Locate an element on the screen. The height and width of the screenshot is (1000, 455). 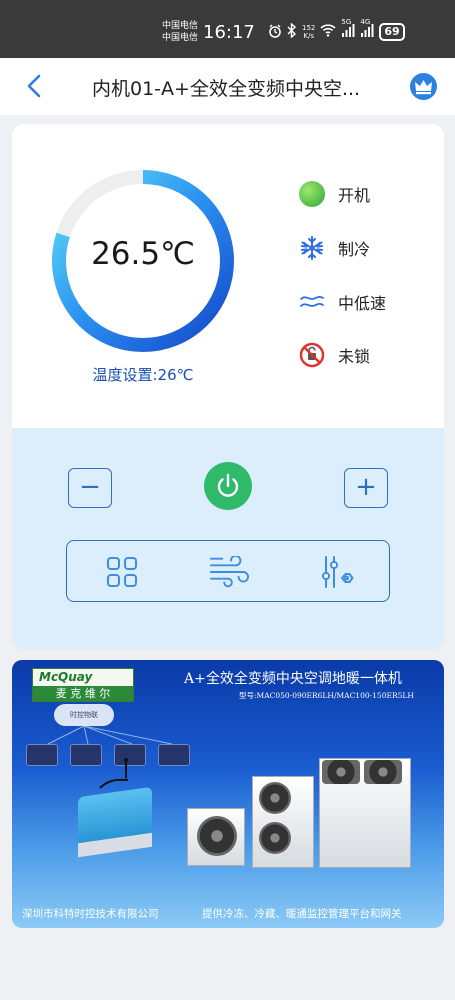
status-power: 开机 is located at coordinates (334, 194).